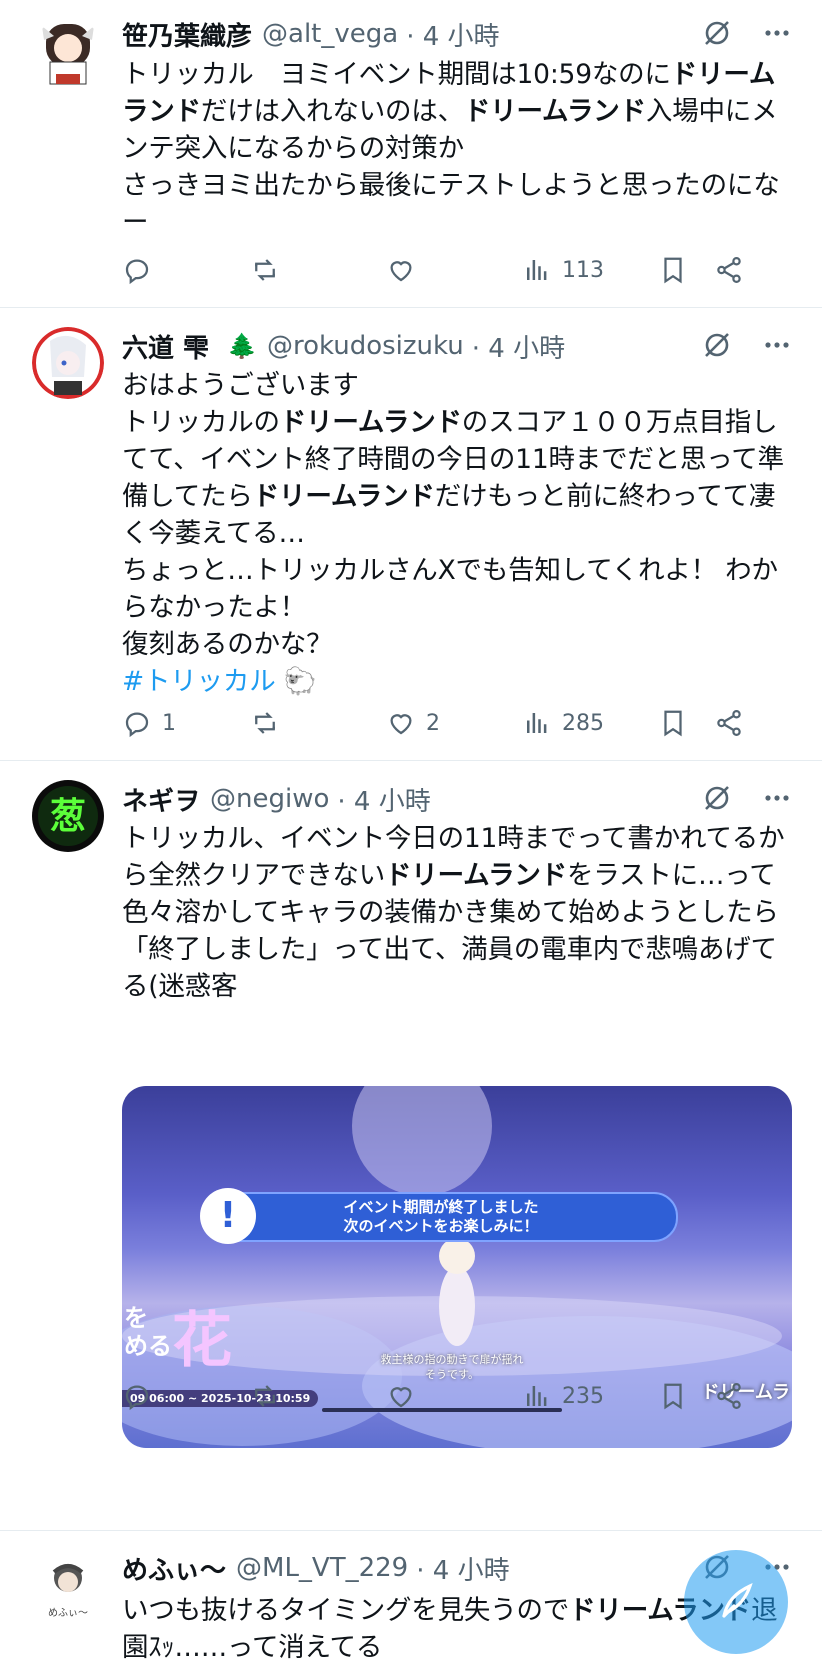 This screenshot has height=1669, width=822. What do you see at coordinates (365, 346) in the screenshot?
I see `handle: @rokudosizuku` at bounding box center [365, 346].